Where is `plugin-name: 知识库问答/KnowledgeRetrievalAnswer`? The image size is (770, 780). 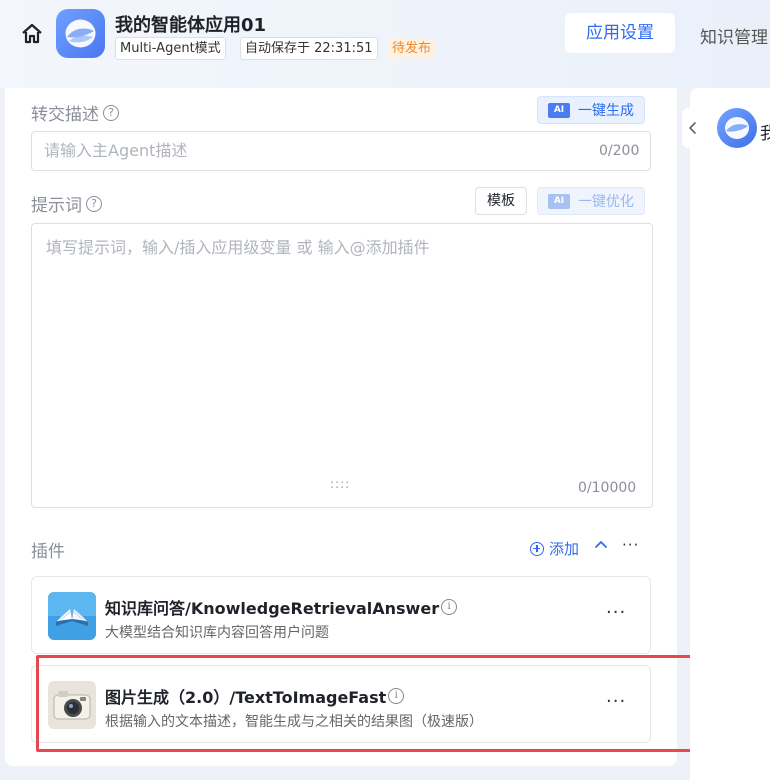 plugin-name: 知识库问答/KnowledgeRetrievalAnswer is located at coordinates (272, 608).